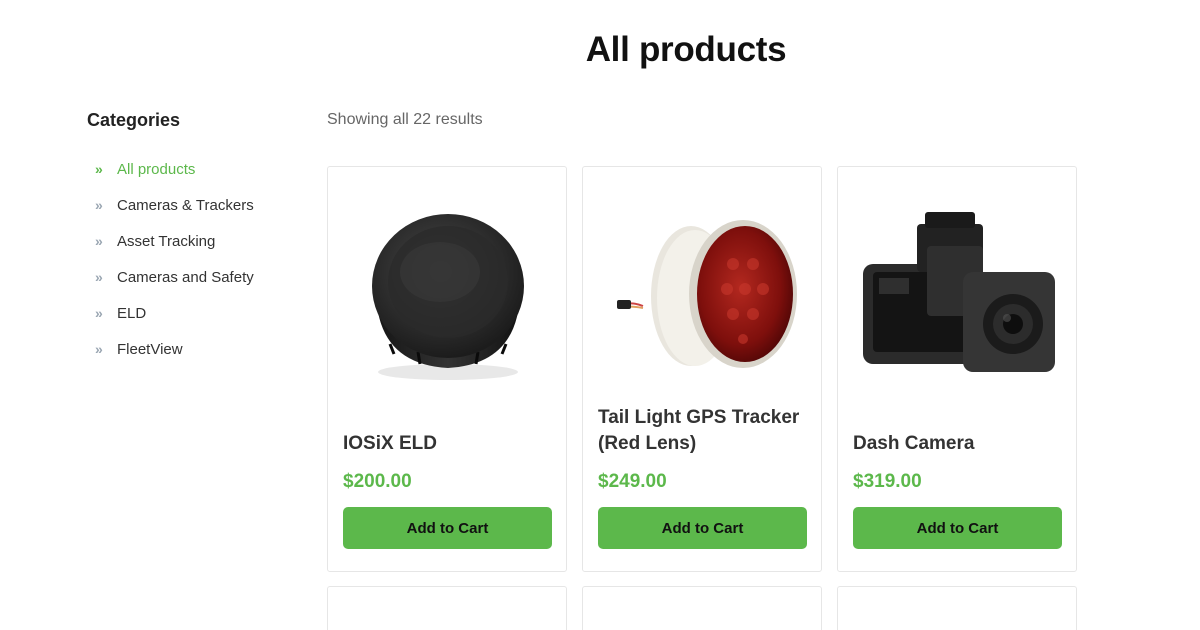  Describe the element at coordinates (156, 169) in the screenshot. I see `category-label: All products` at that location.